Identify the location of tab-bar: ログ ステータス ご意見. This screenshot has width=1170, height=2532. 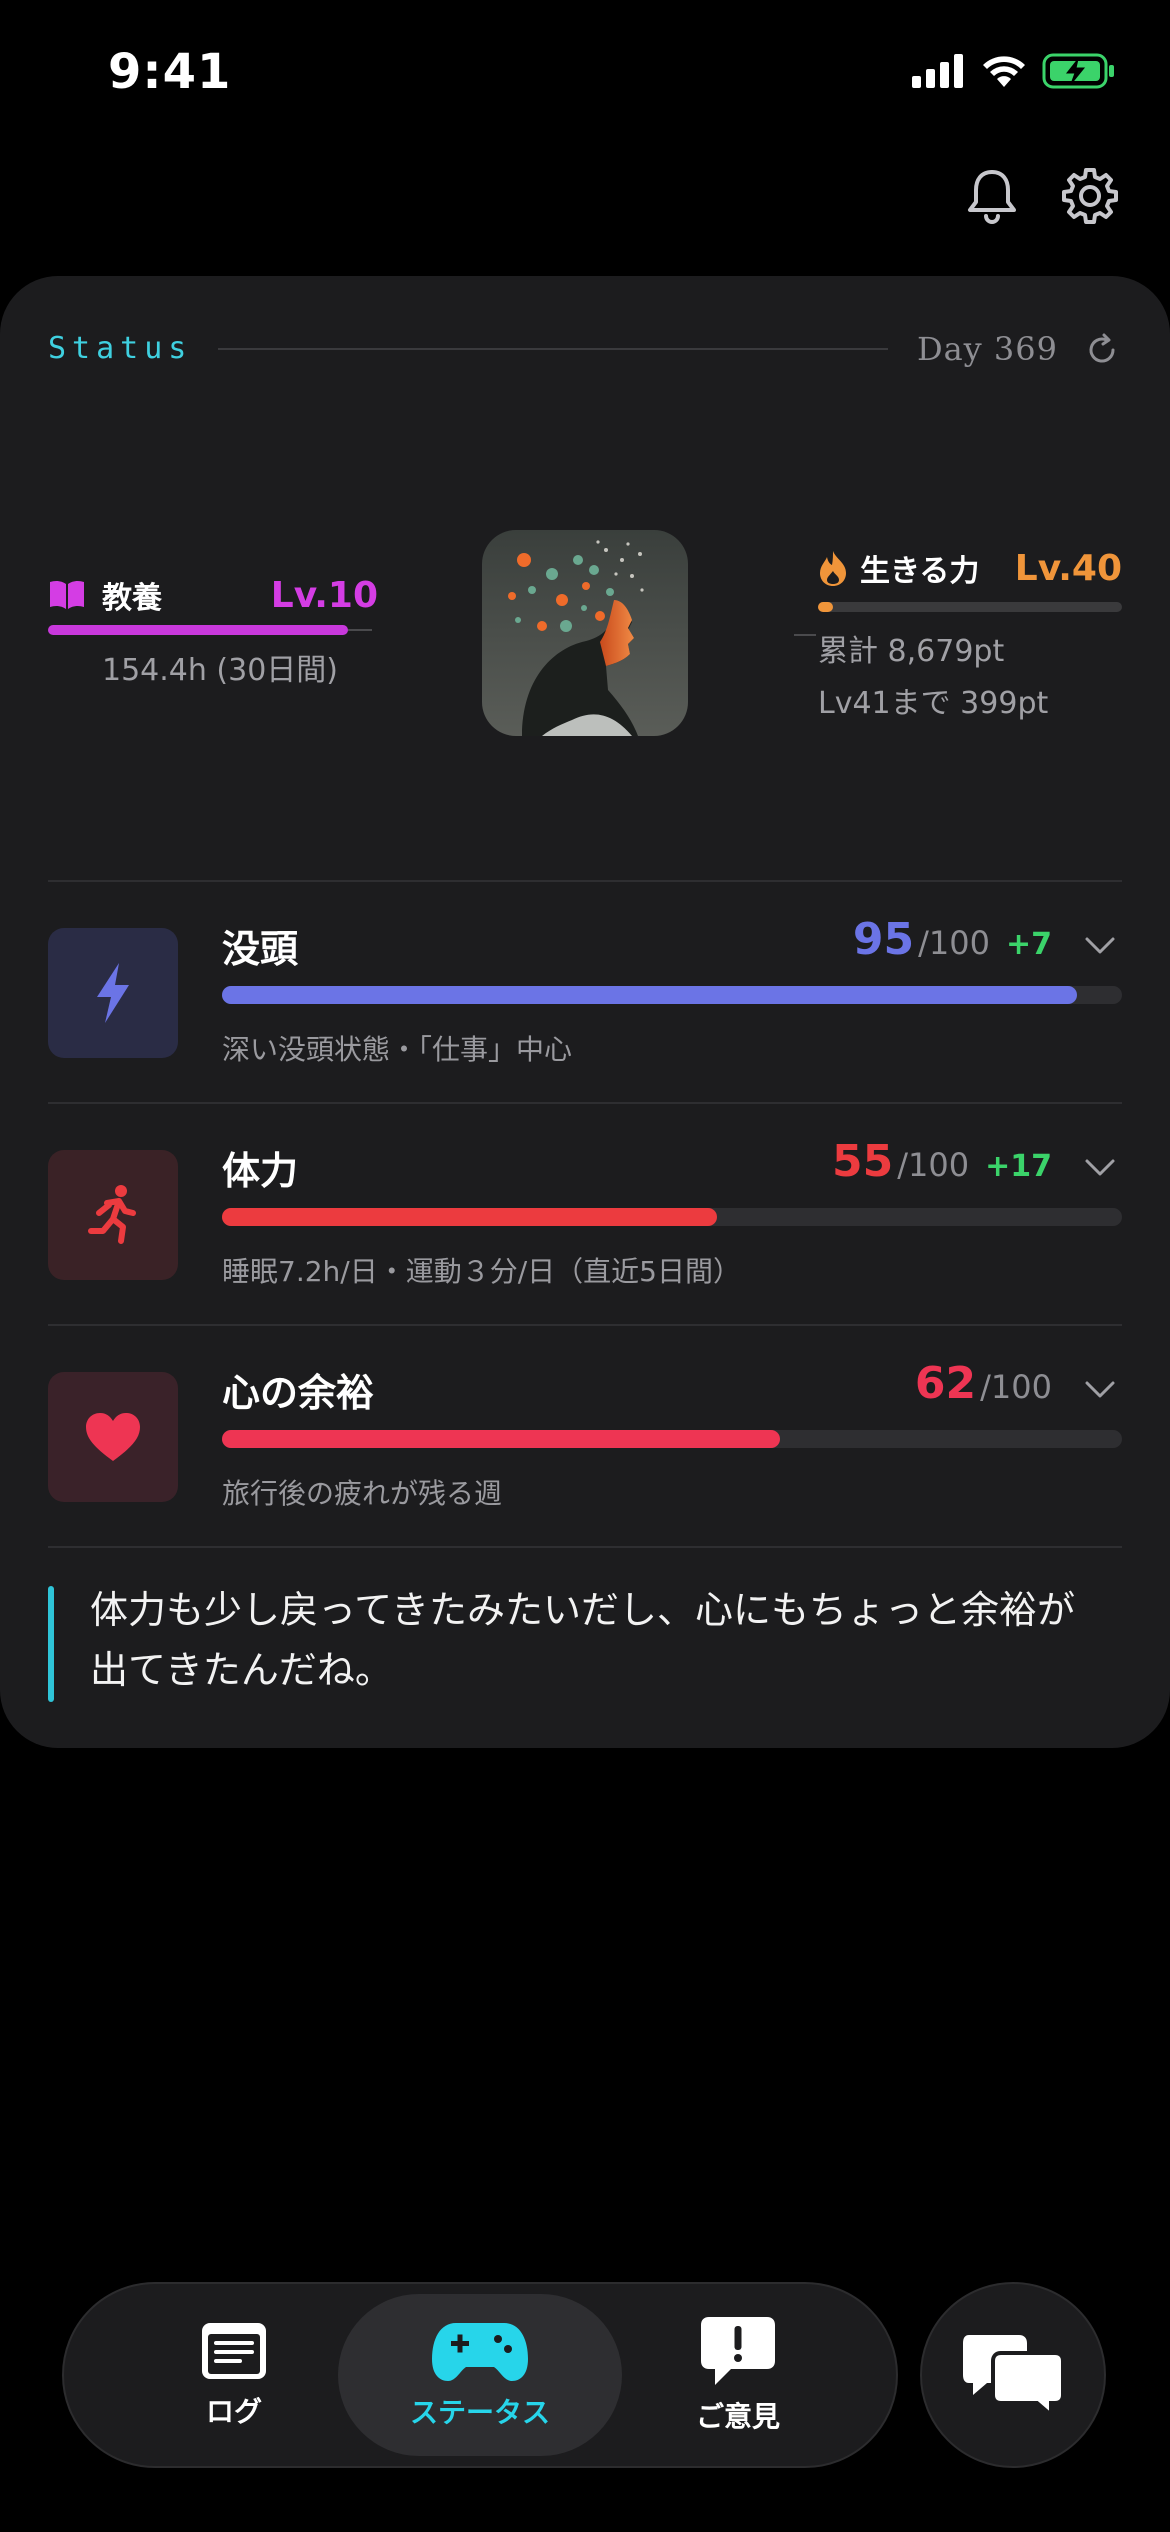
(480, 2375).